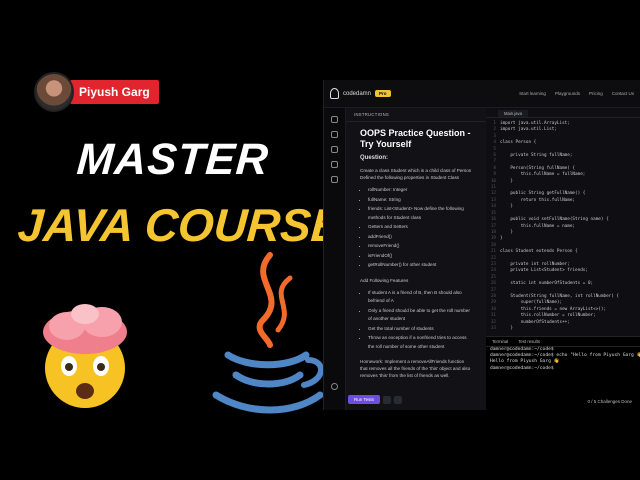 This screenshot has height=480, width=640. Describe the element at coordinates (334, 179) in the screenshot. I see `settings-icon` at that location.